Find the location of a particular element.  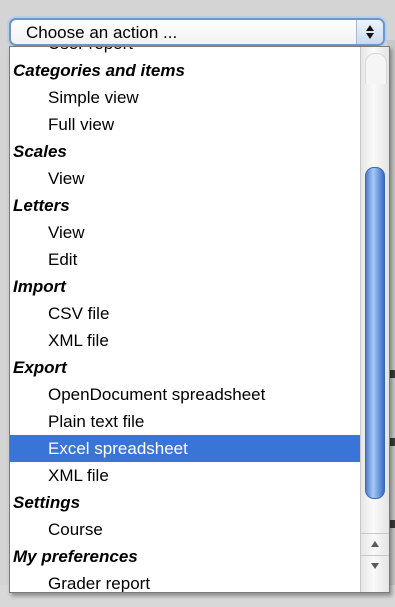

menu-option-full-view: Full view is located at coordinates (185, 124).